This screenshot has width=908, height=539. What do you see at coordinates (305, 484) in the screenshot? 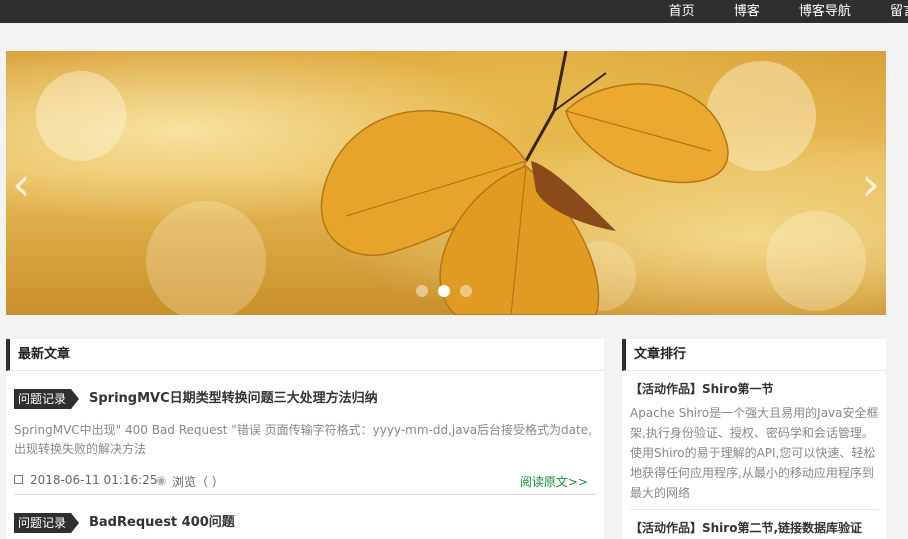
I see `article-meta: 2018-06-11 01:16:25 ◉ 浏览（ ） 阅读原文>>` at bounding box center [305, 484].